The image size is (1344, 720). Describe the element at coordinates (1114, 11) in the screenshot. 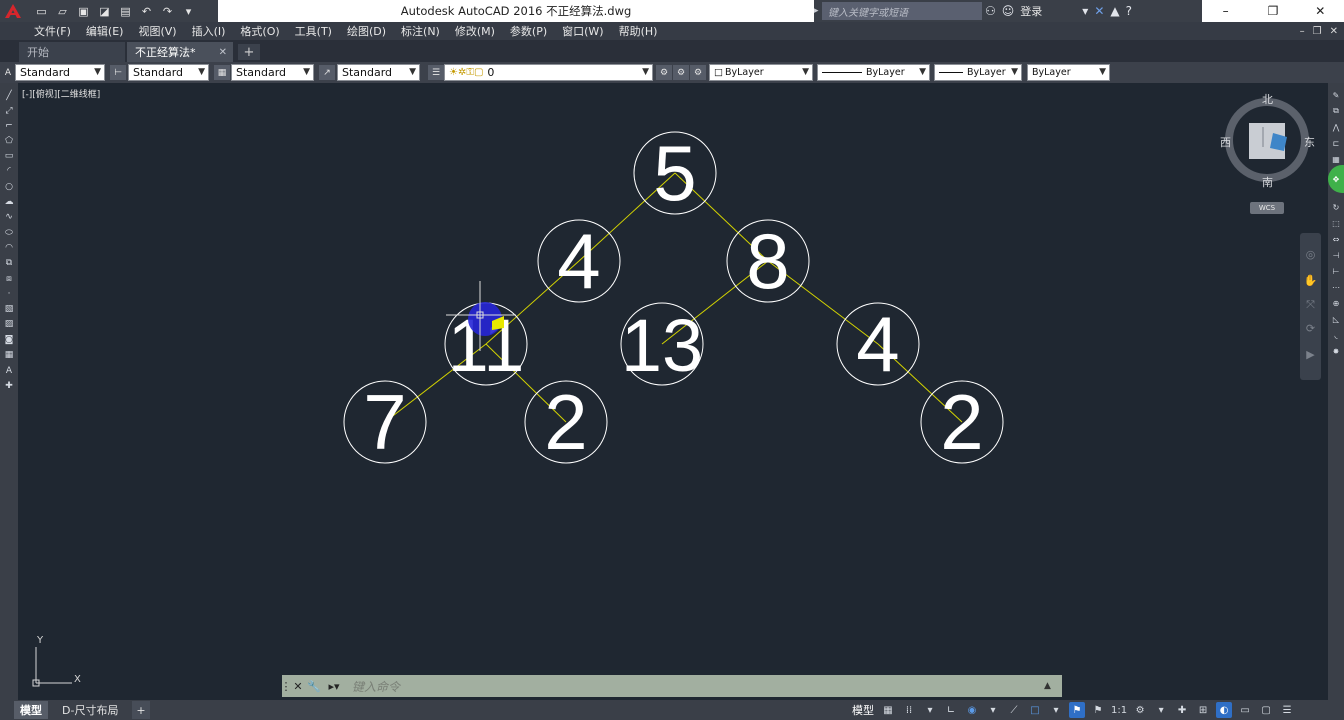

I see `a360-icon: ▲` at that location.